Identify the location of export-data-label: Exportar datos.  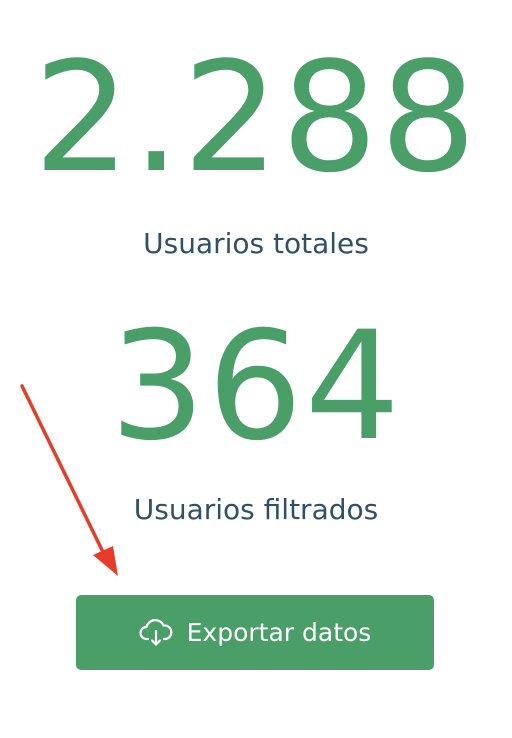
(279, 632).